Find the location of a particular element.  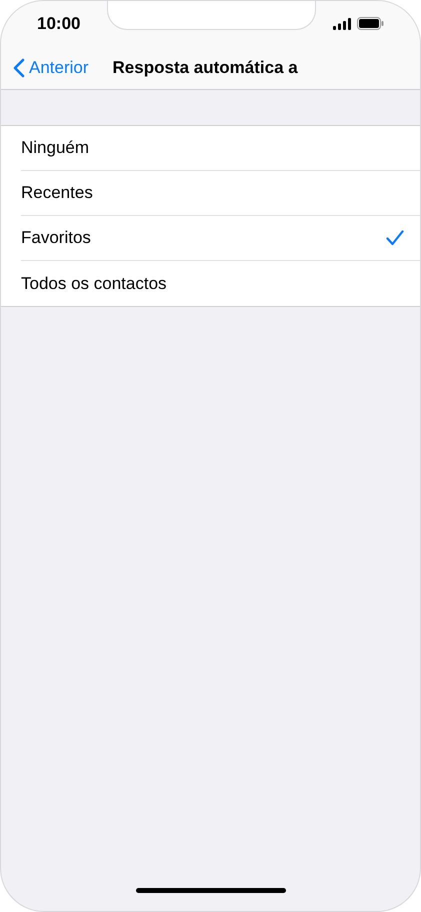

option-row: Todos os contactos is located at coordinates (210, 283).